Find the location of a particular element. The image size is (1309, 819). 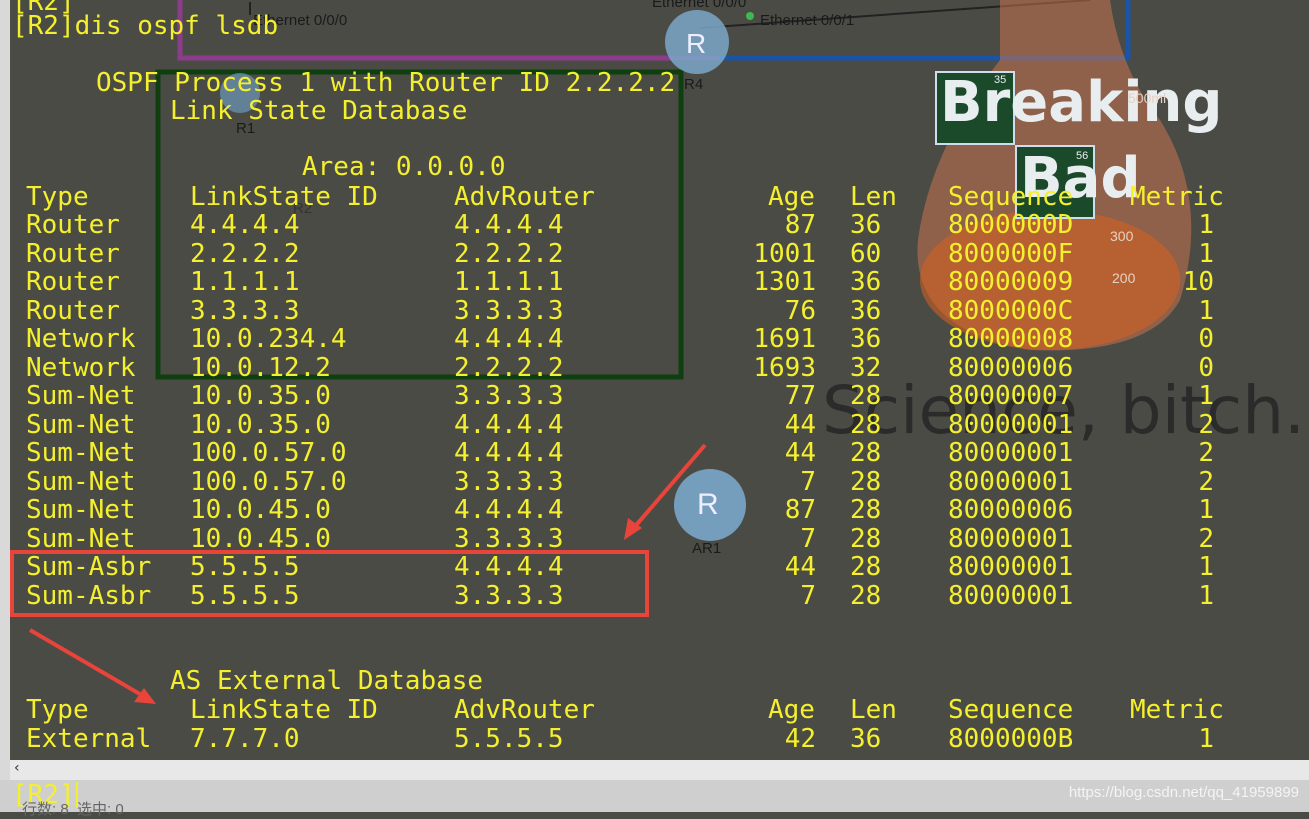

lsdb-cell-adv: 1.1.1.1 is located at coordinates (509, 282).